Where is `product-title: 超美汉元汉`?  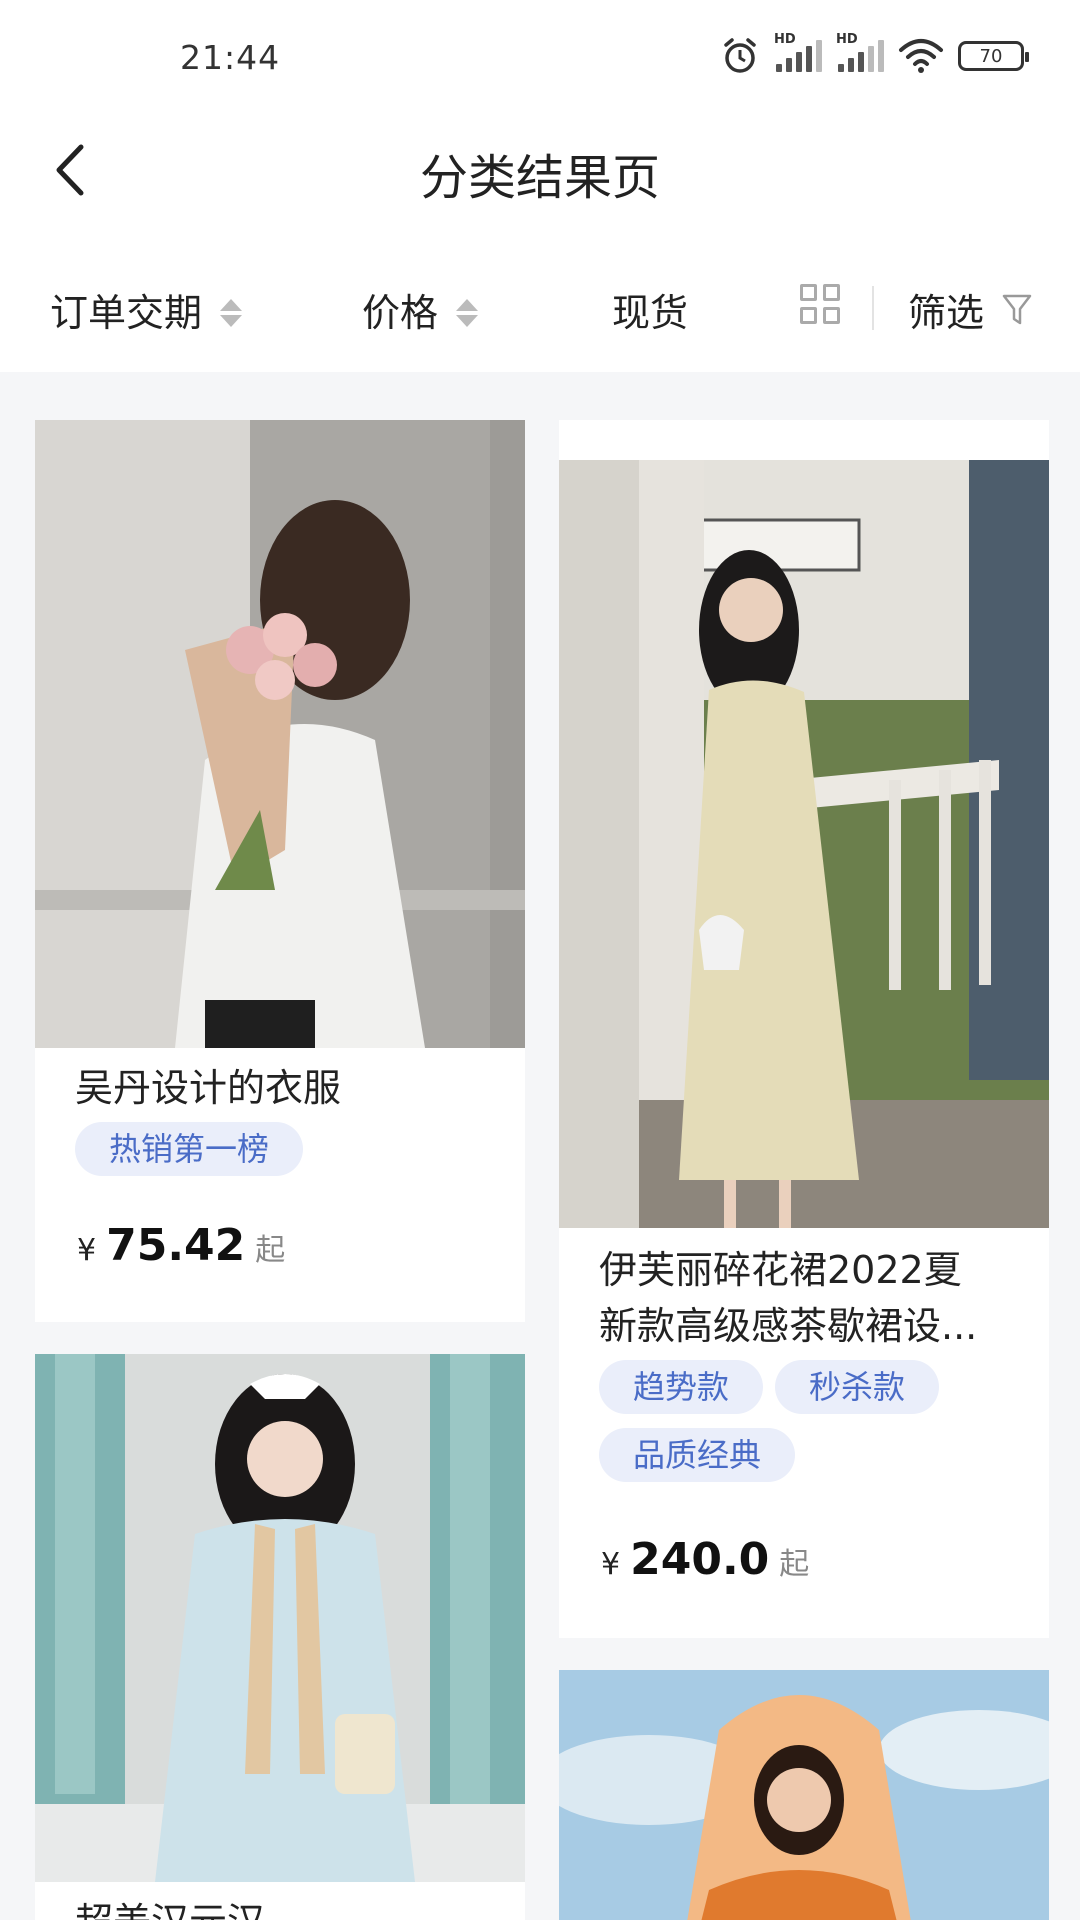 product-title: 超美汉元汉 is located at coordinates (280, 1907).